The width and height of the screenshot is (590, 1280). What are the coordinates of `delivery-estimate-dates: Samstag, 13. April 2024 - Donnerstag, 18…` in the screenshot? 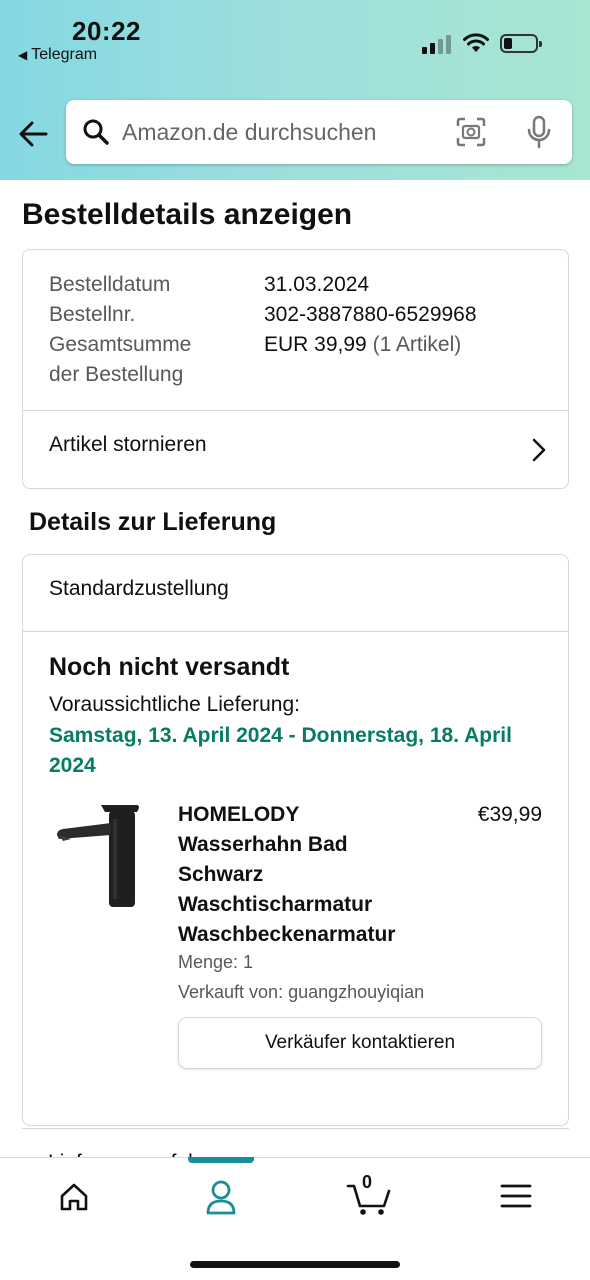 It's located at (280, 750).